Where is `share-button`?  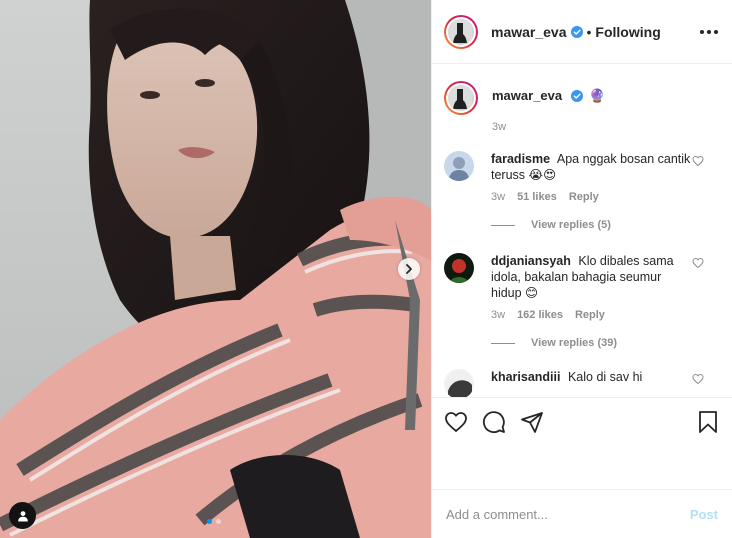 share-button is located at coordinates (532, 422).